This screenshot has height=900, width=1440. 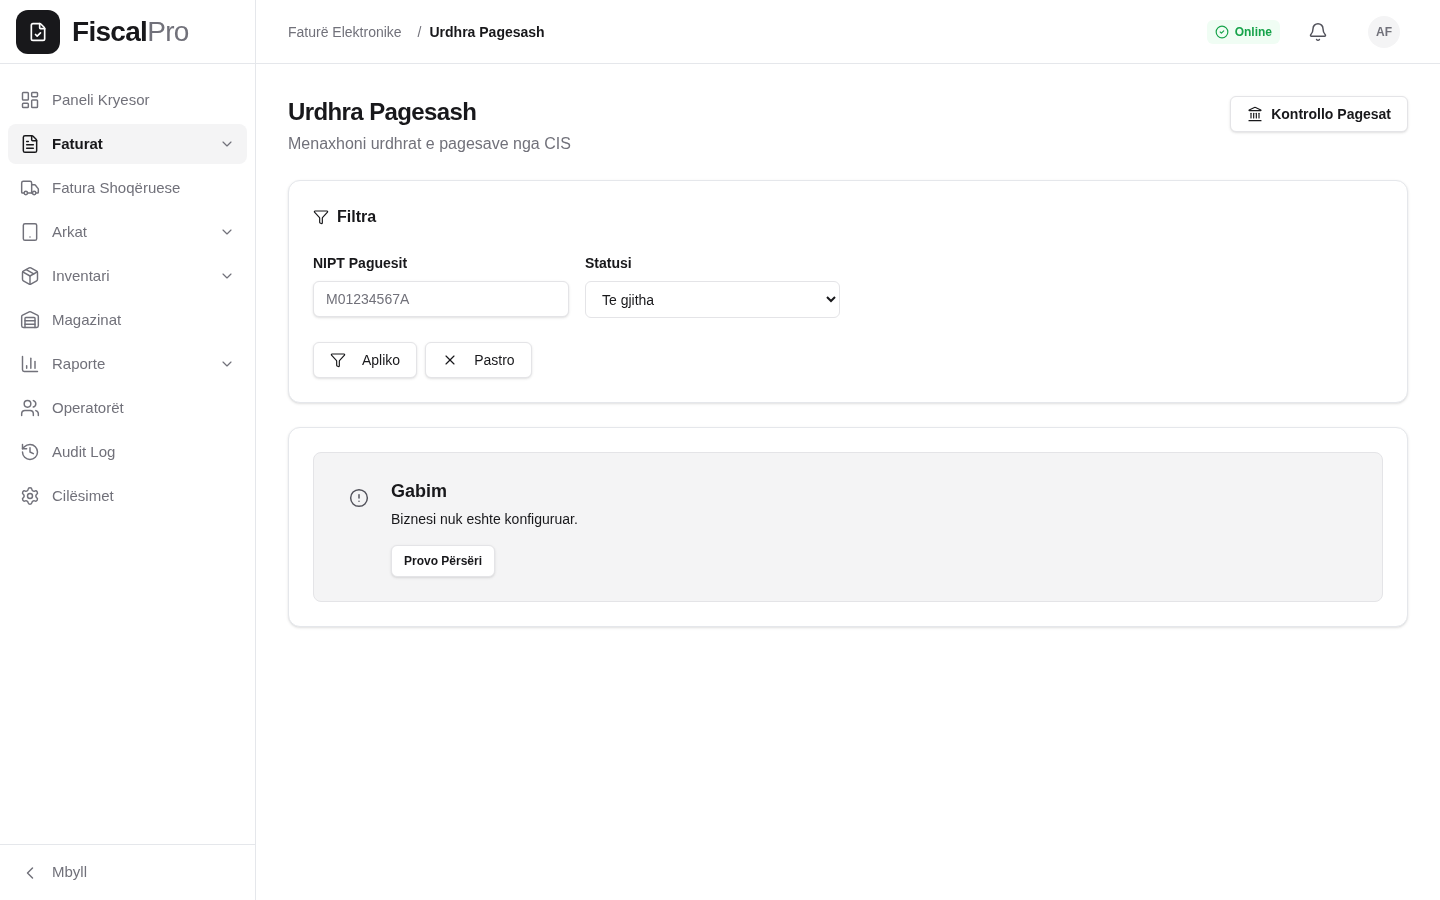 What do you see at coordinates (130, 31) in the screenshot?
I see `brand-name: FiscalPro` at bounding box center [130, 31].